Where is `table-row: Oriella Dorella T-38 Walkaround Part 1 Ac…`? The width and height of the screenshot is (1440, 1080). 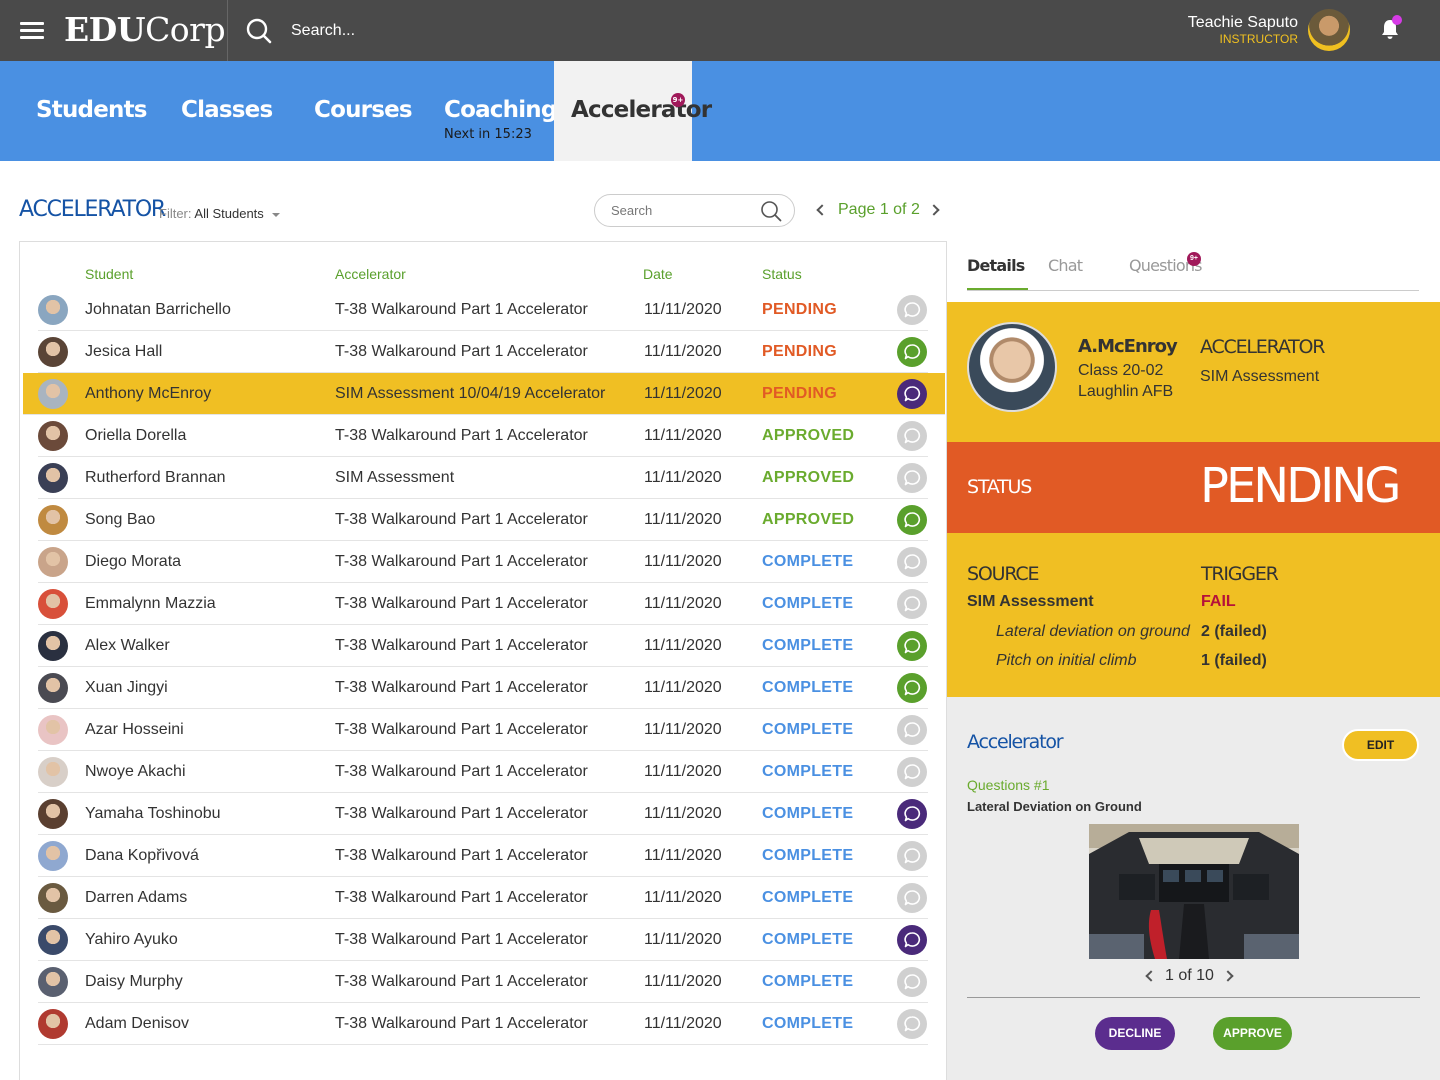 table-row: Oriella Dorella T-38 Walkaround Part 1 Ac… is located at coordinates (483, 436).